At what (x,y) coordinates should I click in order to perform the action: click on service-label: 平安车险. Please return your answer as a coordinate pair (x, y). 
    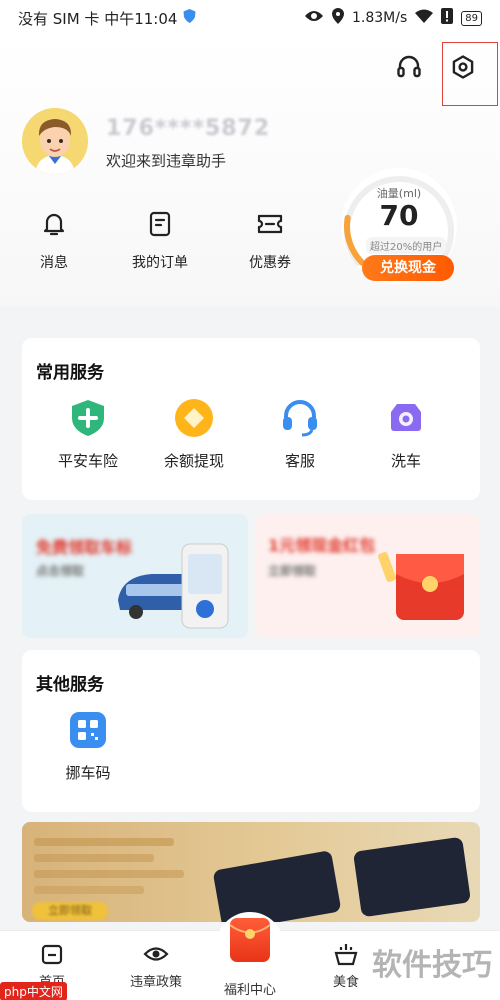
    Looking at the image, I should click on (87, 461).